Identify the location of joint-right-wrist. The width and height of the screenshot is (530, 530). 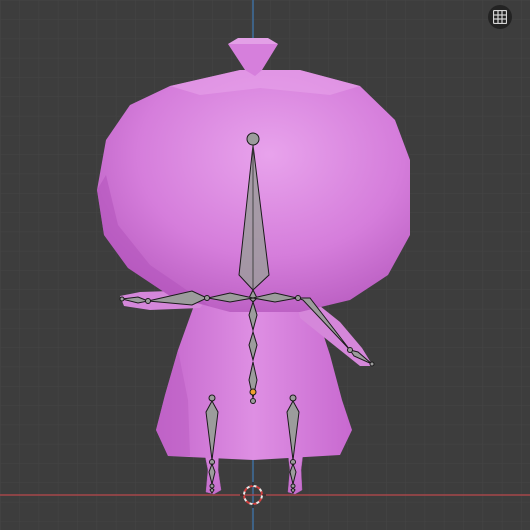
(372, 364).